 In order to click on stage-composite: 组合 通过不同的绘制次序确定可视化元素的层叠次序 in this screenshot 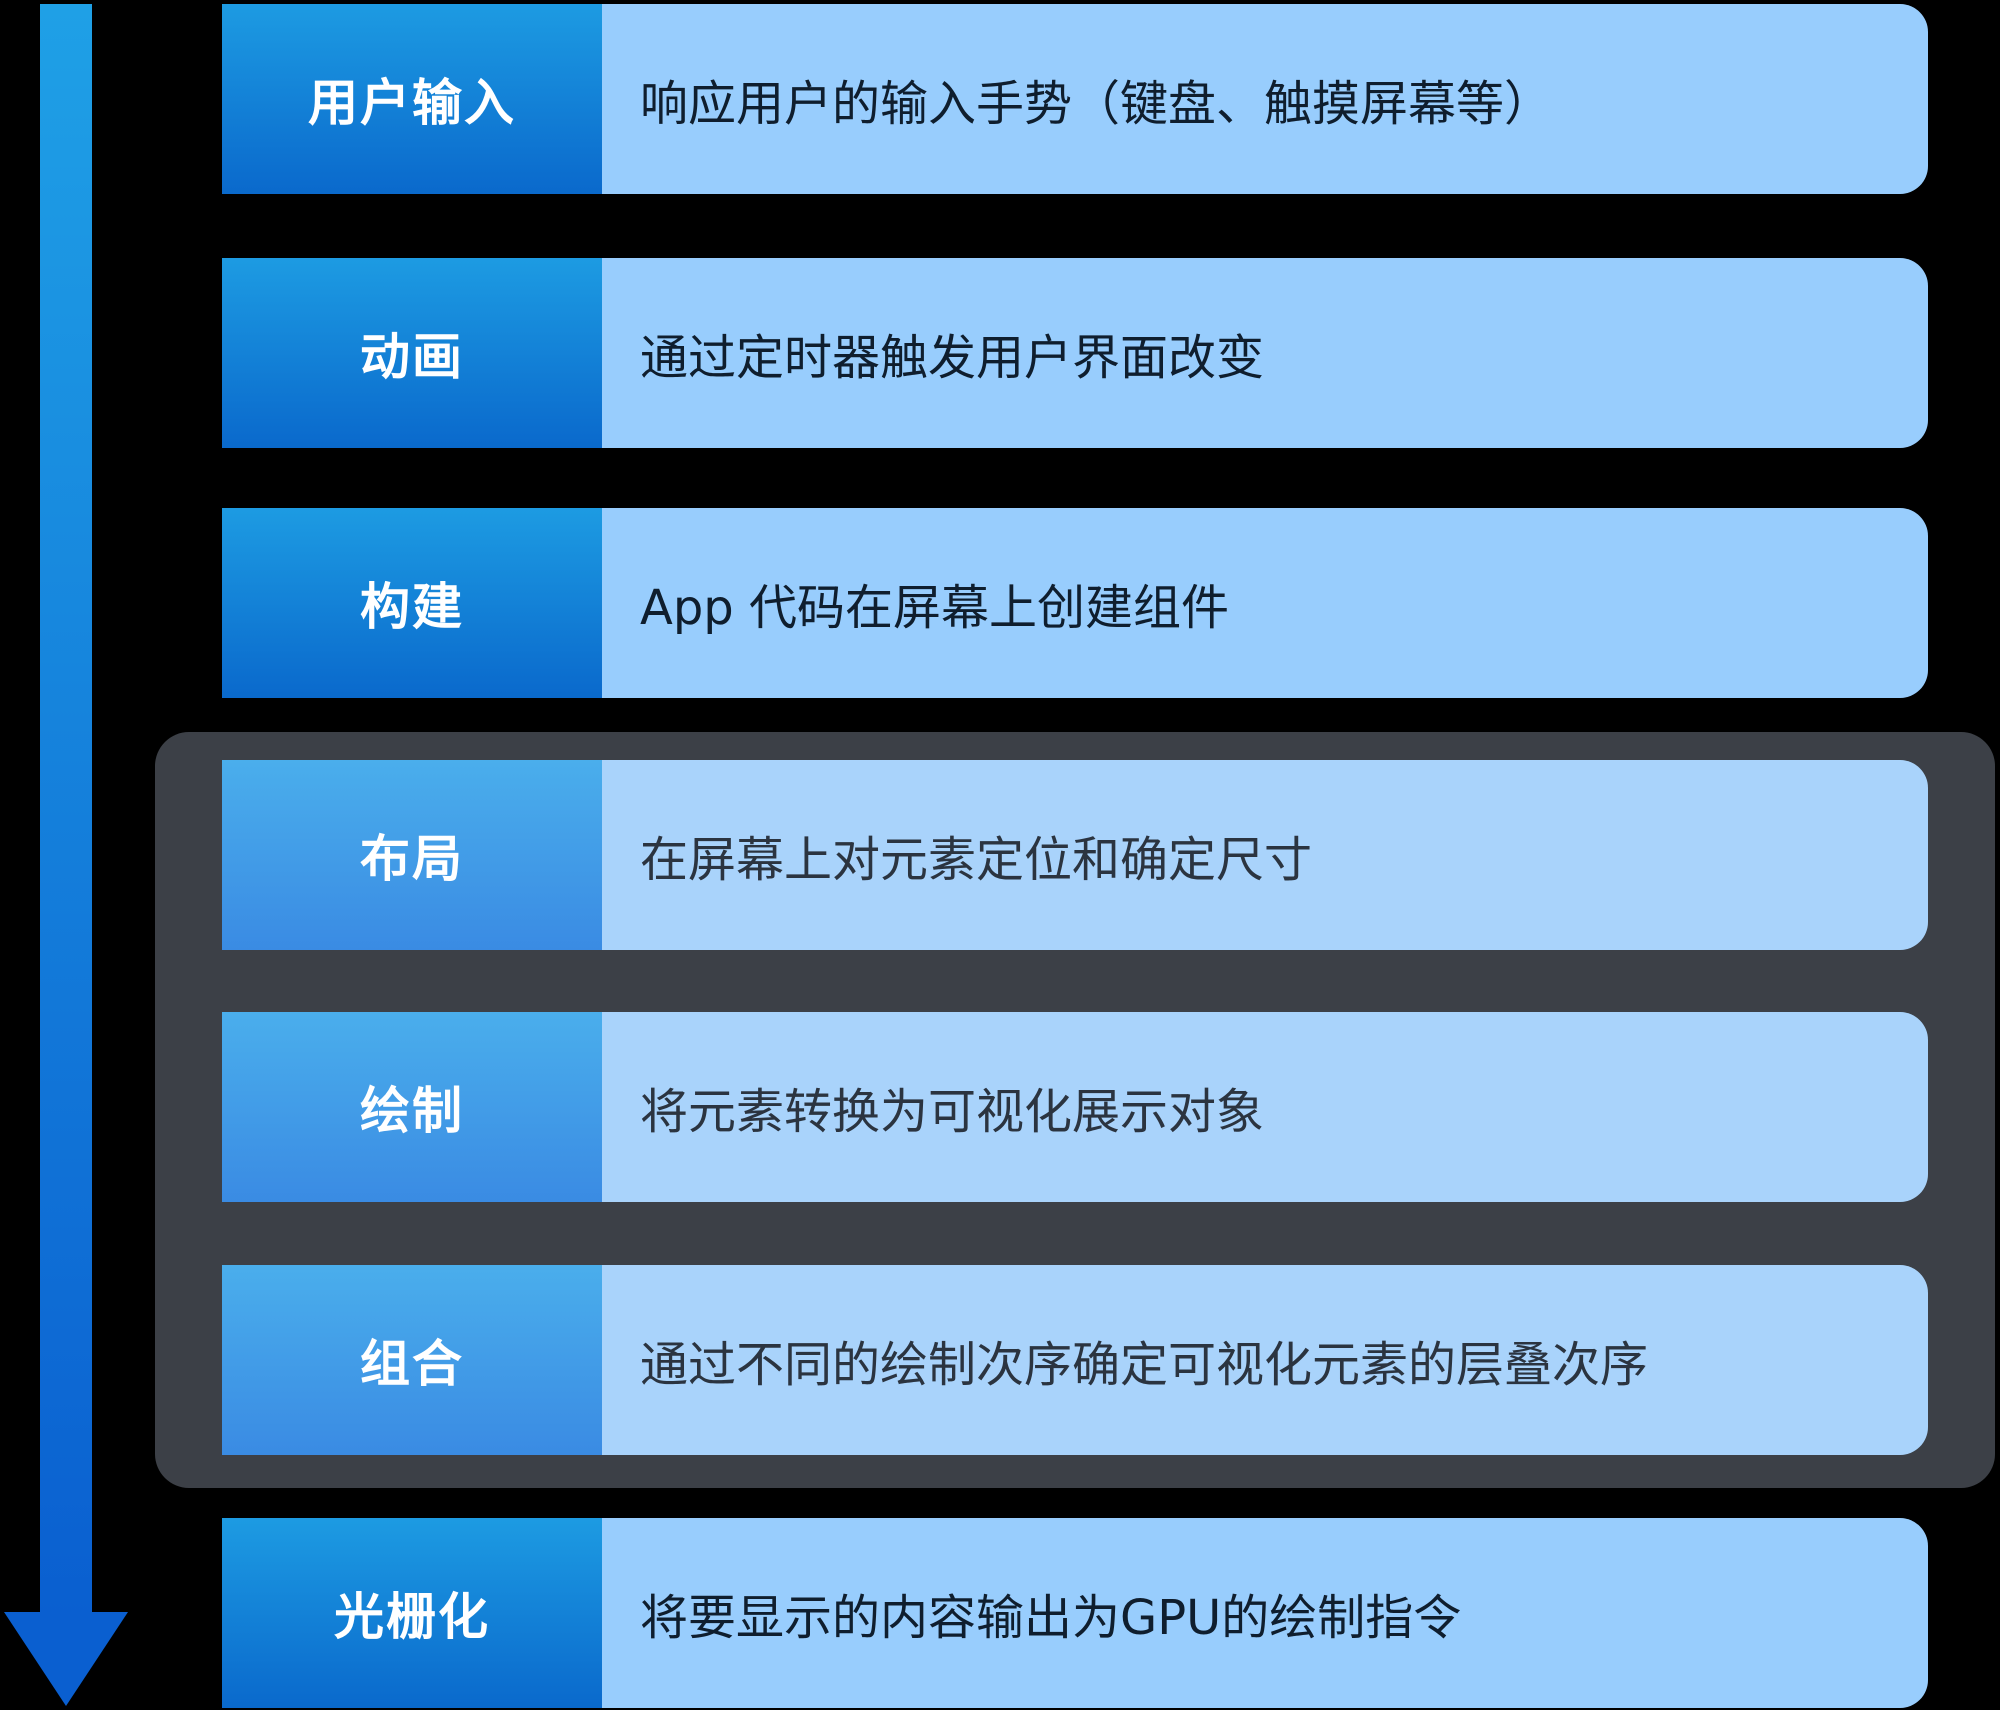, I will do `click(1075, 1360)`.